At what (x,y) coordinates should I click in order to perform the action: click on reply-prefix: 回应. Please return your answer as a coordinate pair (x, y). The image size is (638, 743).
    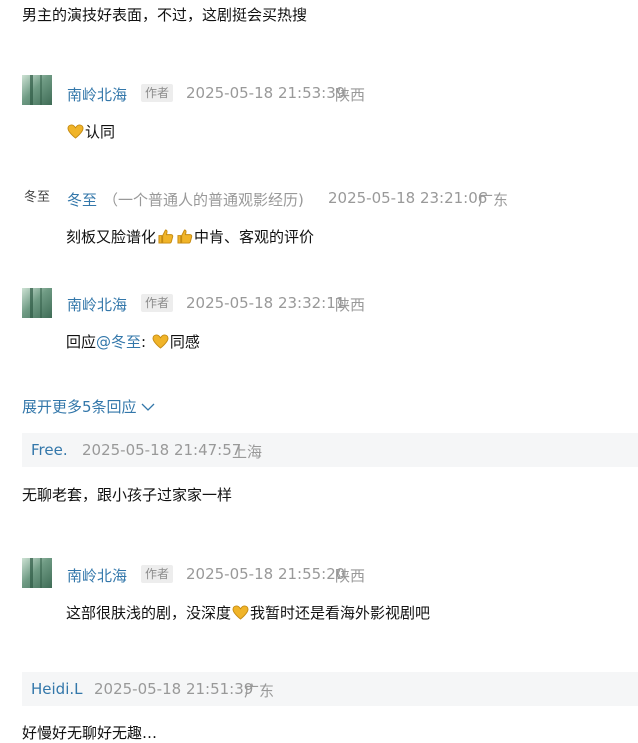
    Looking at the image, I should click on (81, 342).